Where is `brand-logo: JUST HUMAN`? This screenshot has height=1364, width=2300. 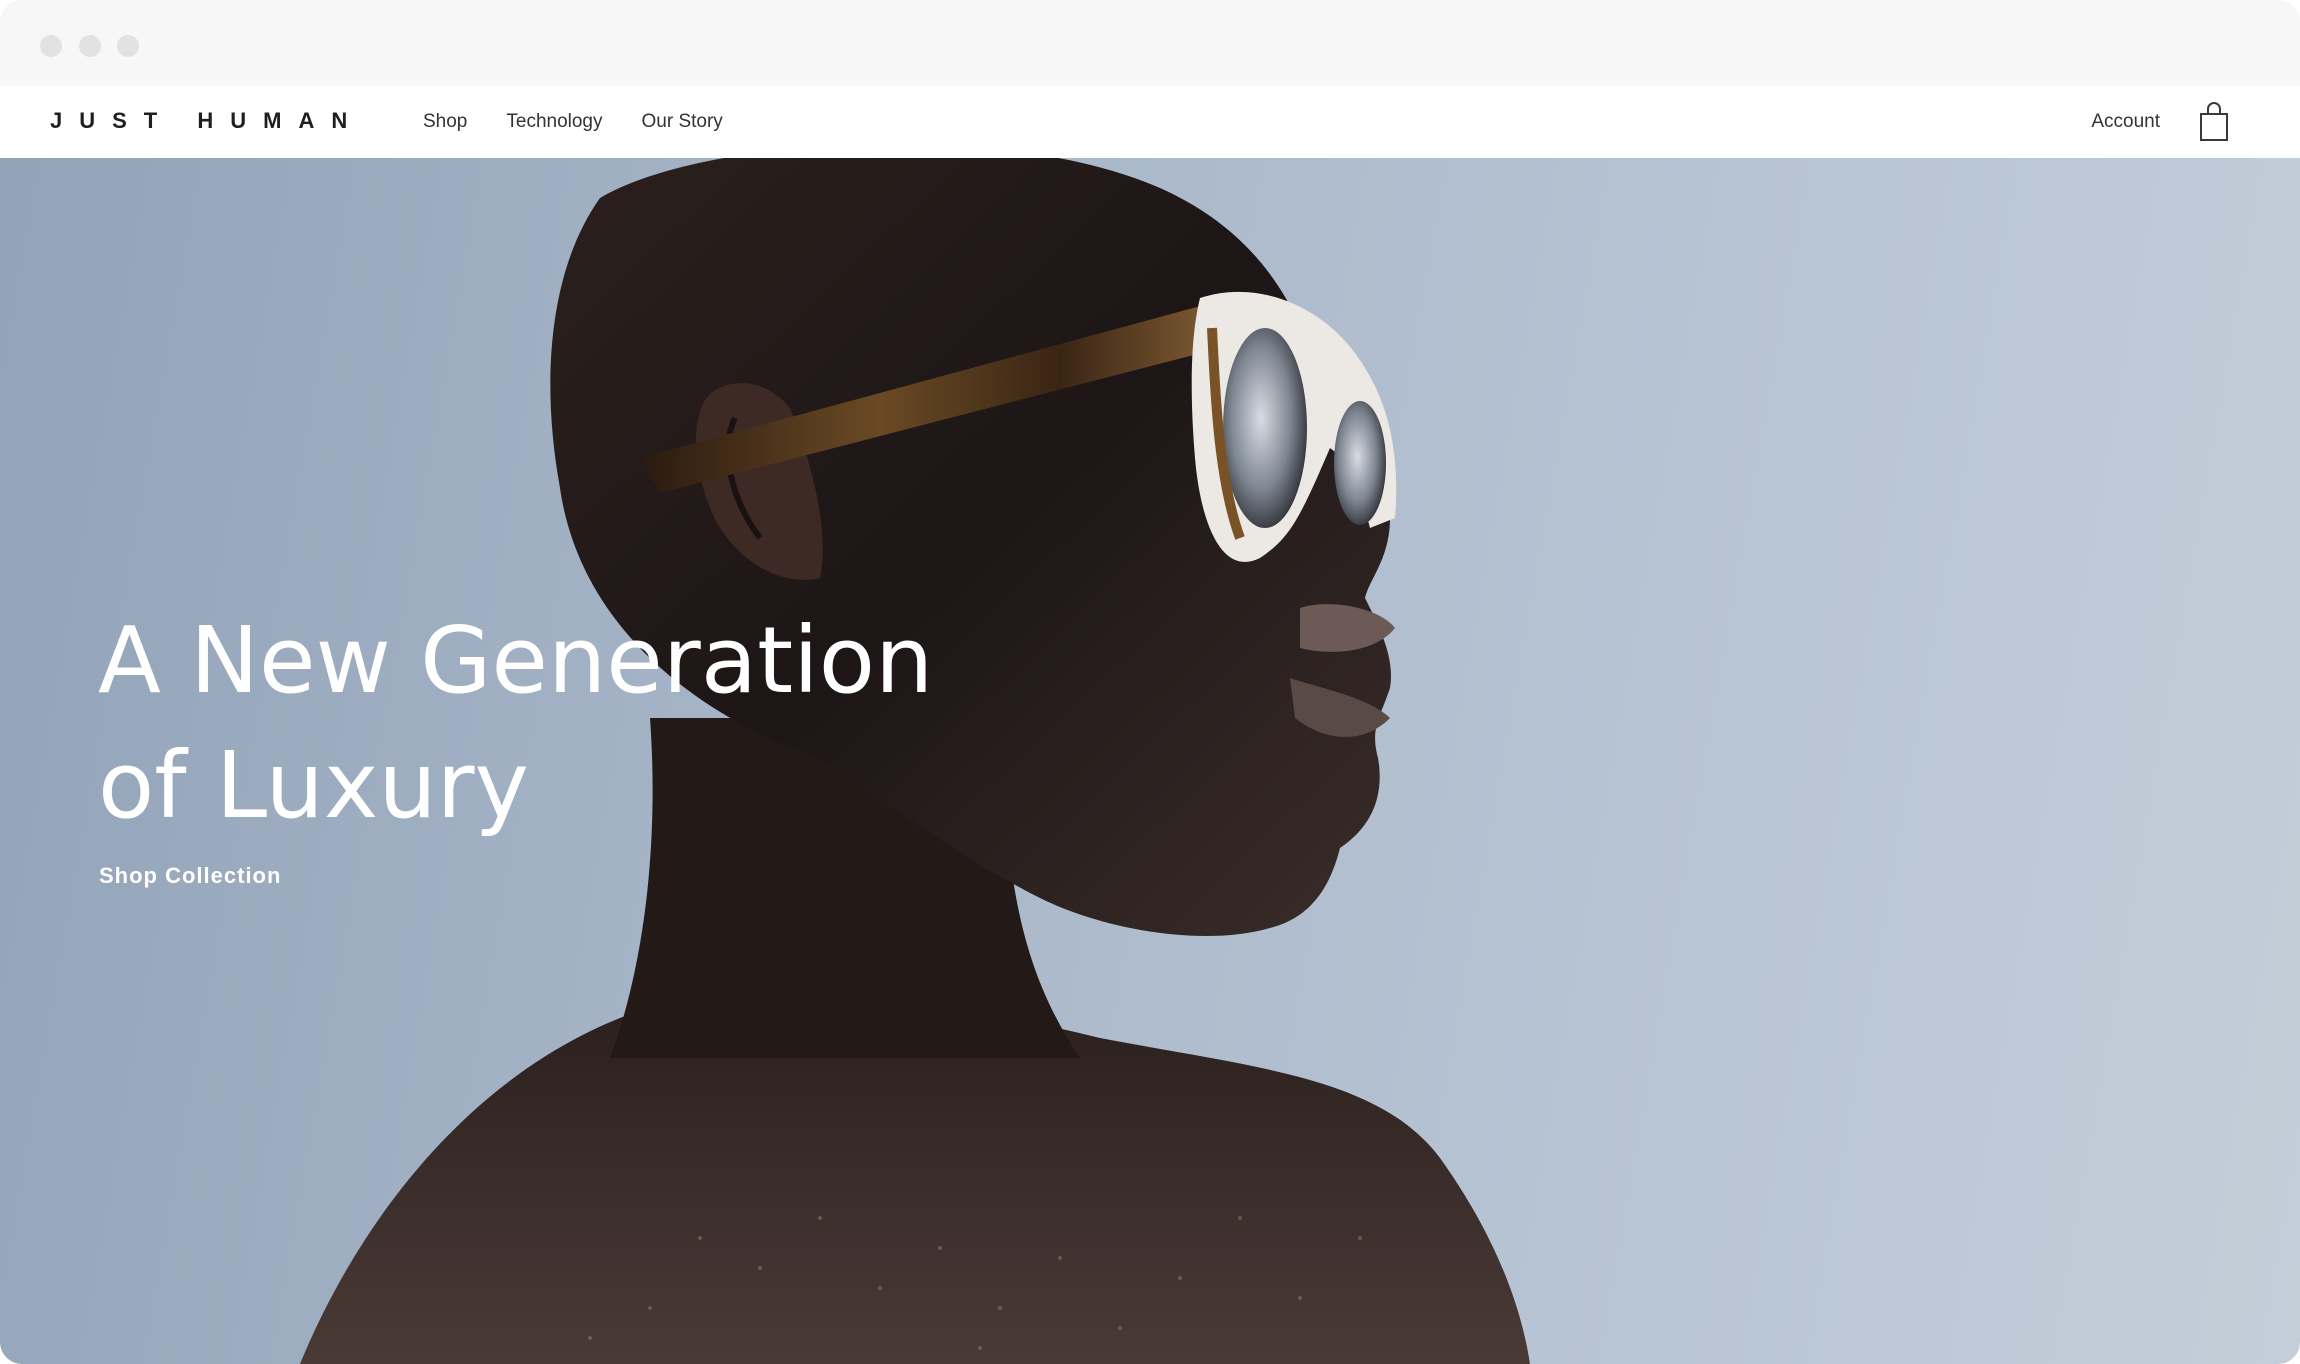 brand-logo: JUST HUMAN is located at coordinates (207, 121).